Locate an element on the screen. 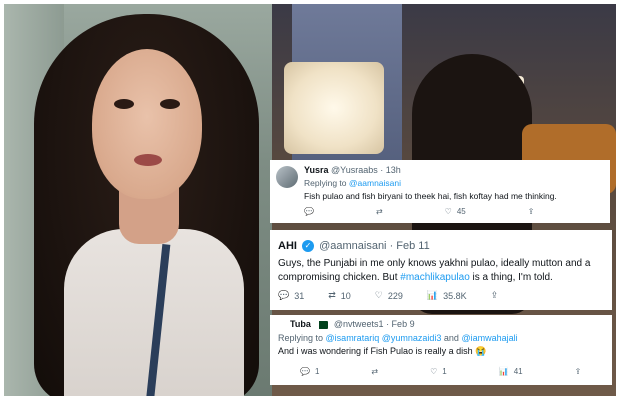 The image size is (620, 400). reply-button: 💬 1 is located at coordinates (309, 371).